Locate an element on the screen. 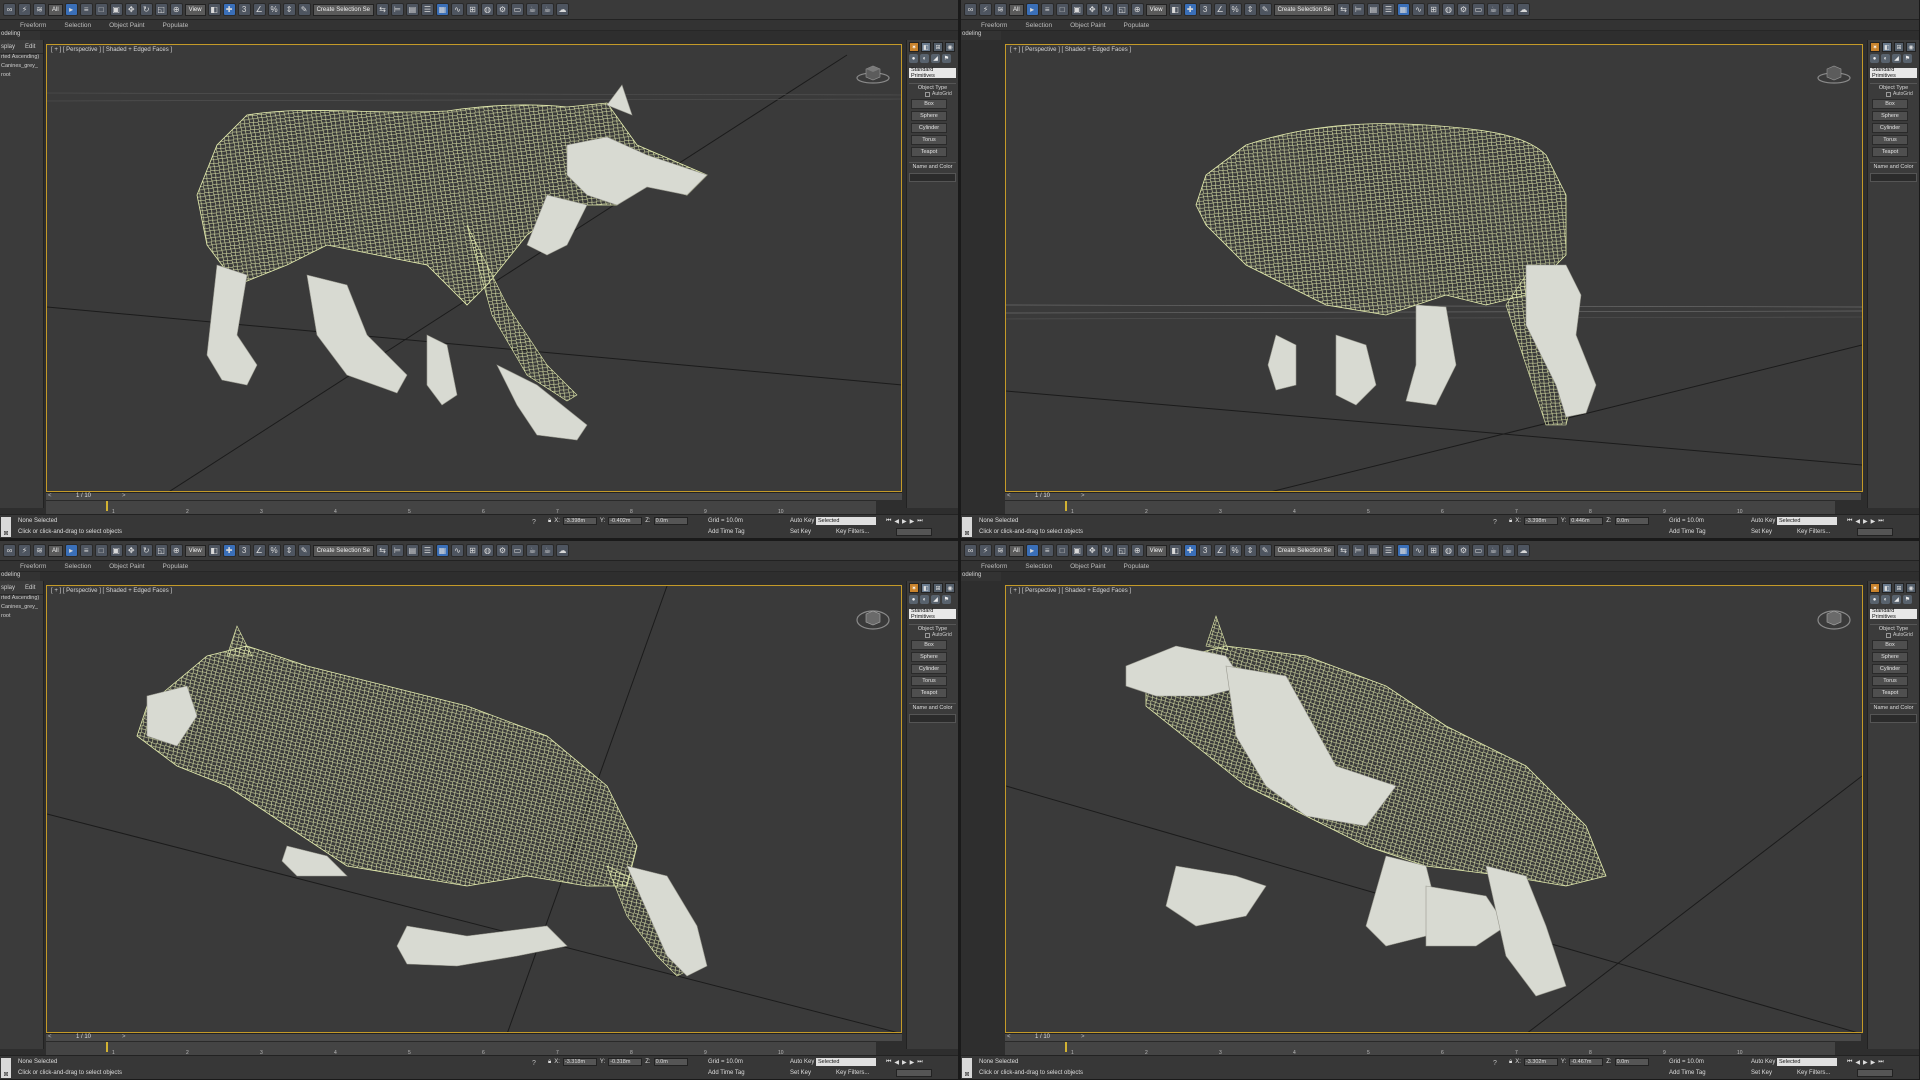 Image resolution: width=1920 pixels, height=1080 pixels. go-to-end-icon: ⏭ is located at coordinates (919, 521).